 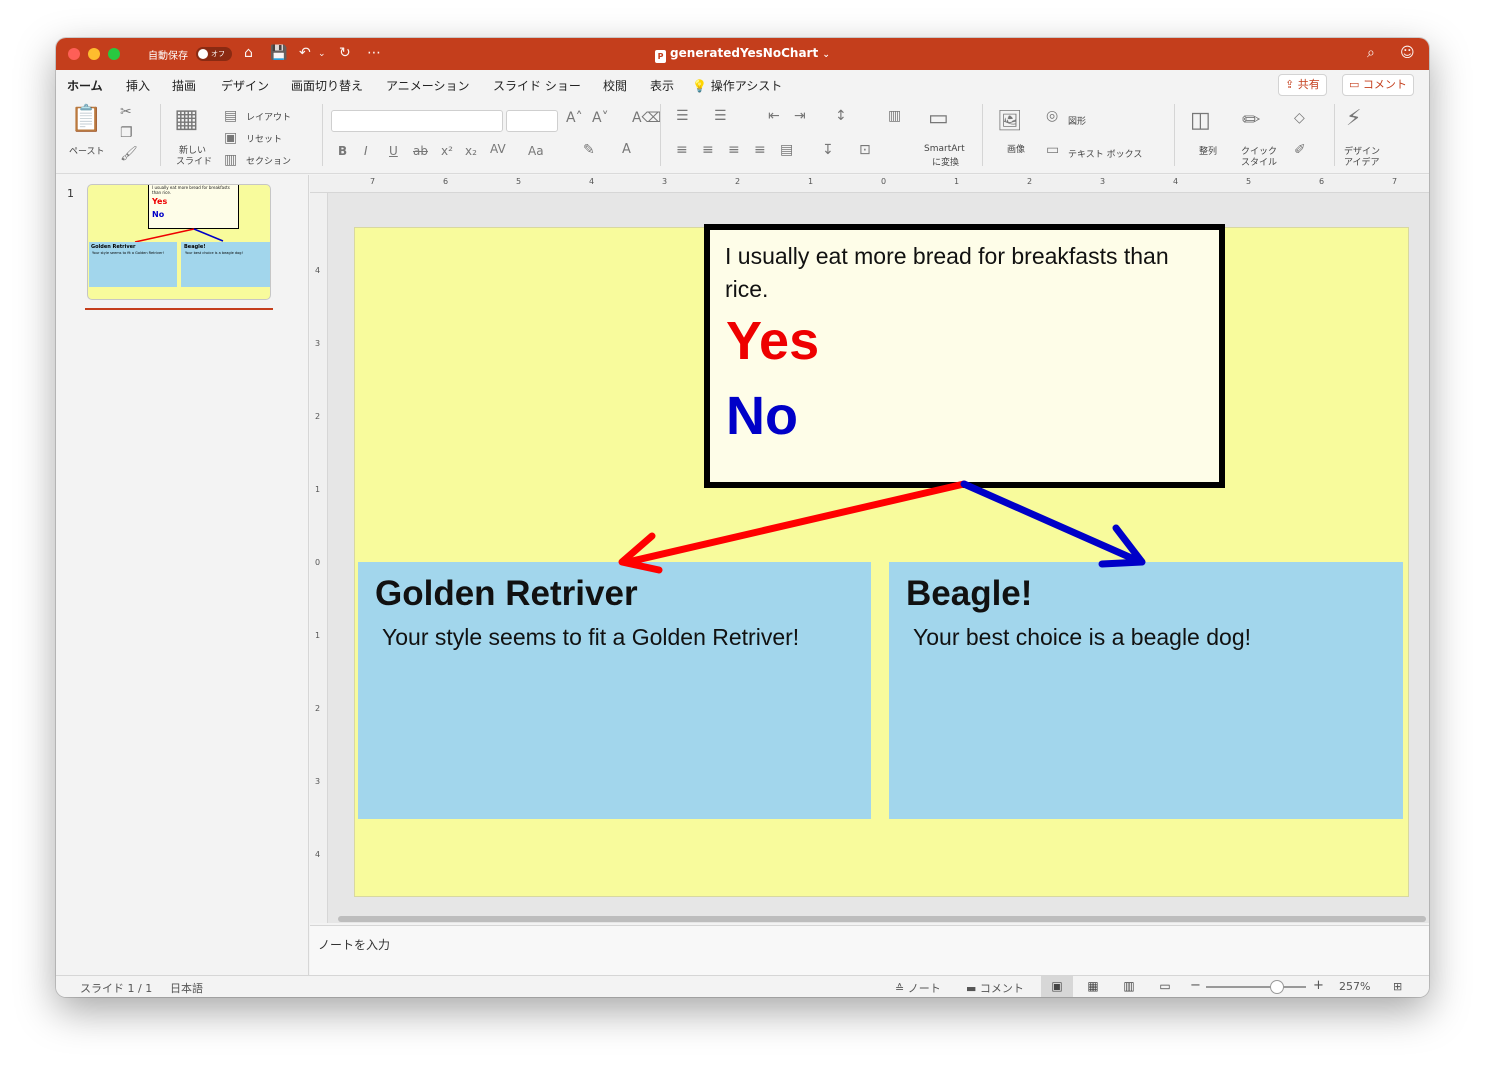 What do you see at coordinates (734, 150) in the screenshot?
I see `align-right-icon: ≡` at bounding box center [734, 150].